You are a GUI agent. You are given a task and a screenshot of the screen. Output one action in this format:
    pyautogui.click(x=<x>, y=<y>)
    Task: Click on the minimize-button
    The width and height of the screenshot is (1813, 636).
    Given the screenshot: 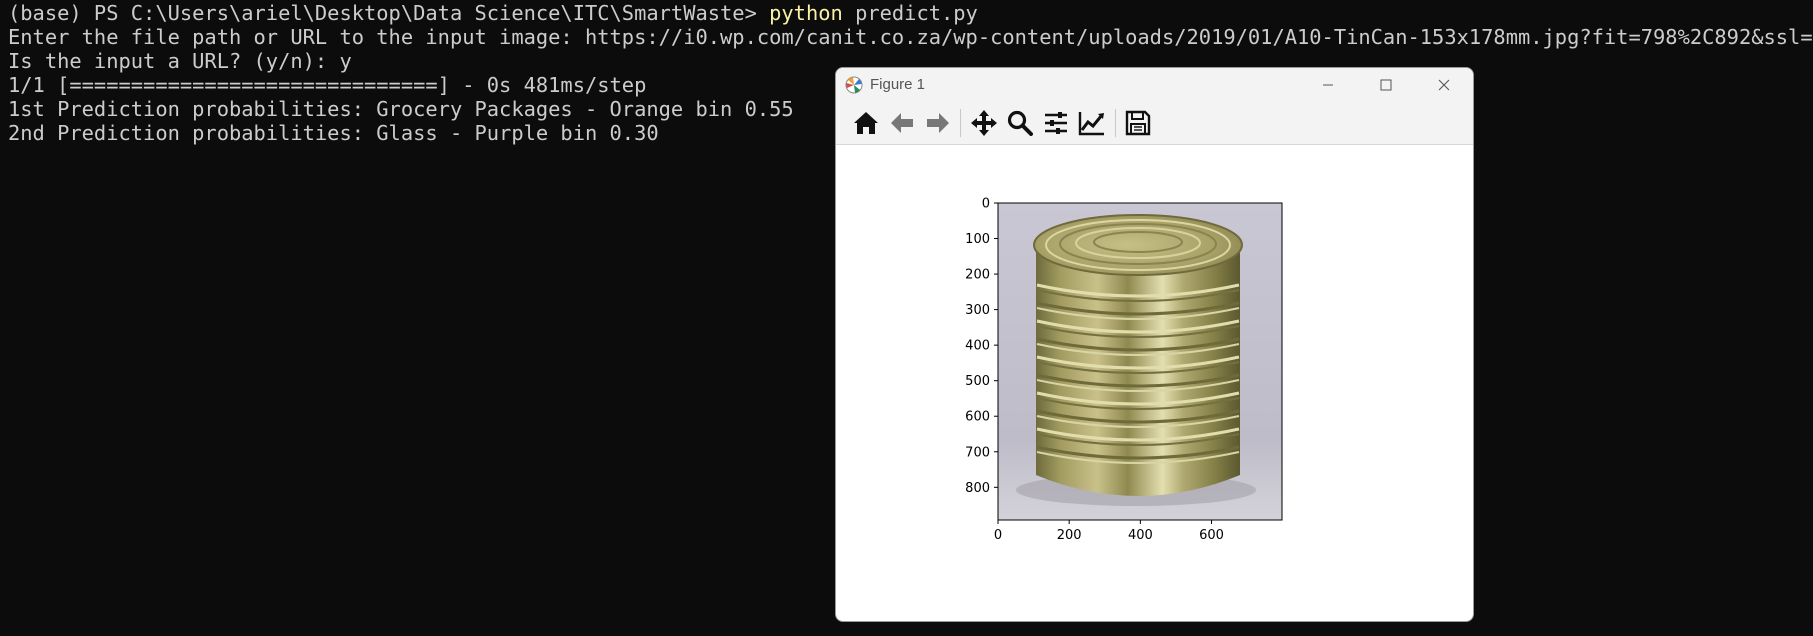 What is the action you would take?
    pyautogui.click(x=1328, y=85)
    